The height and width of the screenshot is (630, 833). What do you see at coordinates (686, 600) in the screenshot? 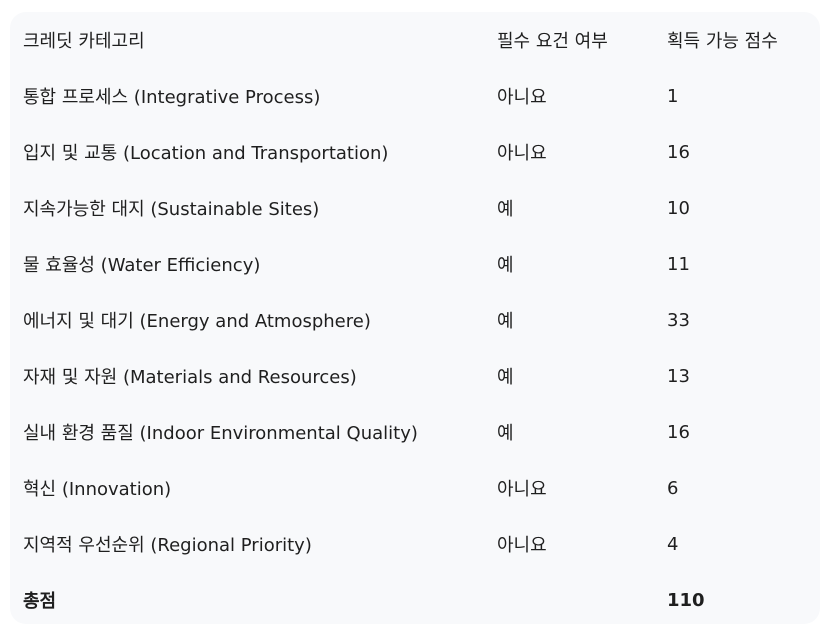
I see `total-points: 110` at bounding box center [686, 600].